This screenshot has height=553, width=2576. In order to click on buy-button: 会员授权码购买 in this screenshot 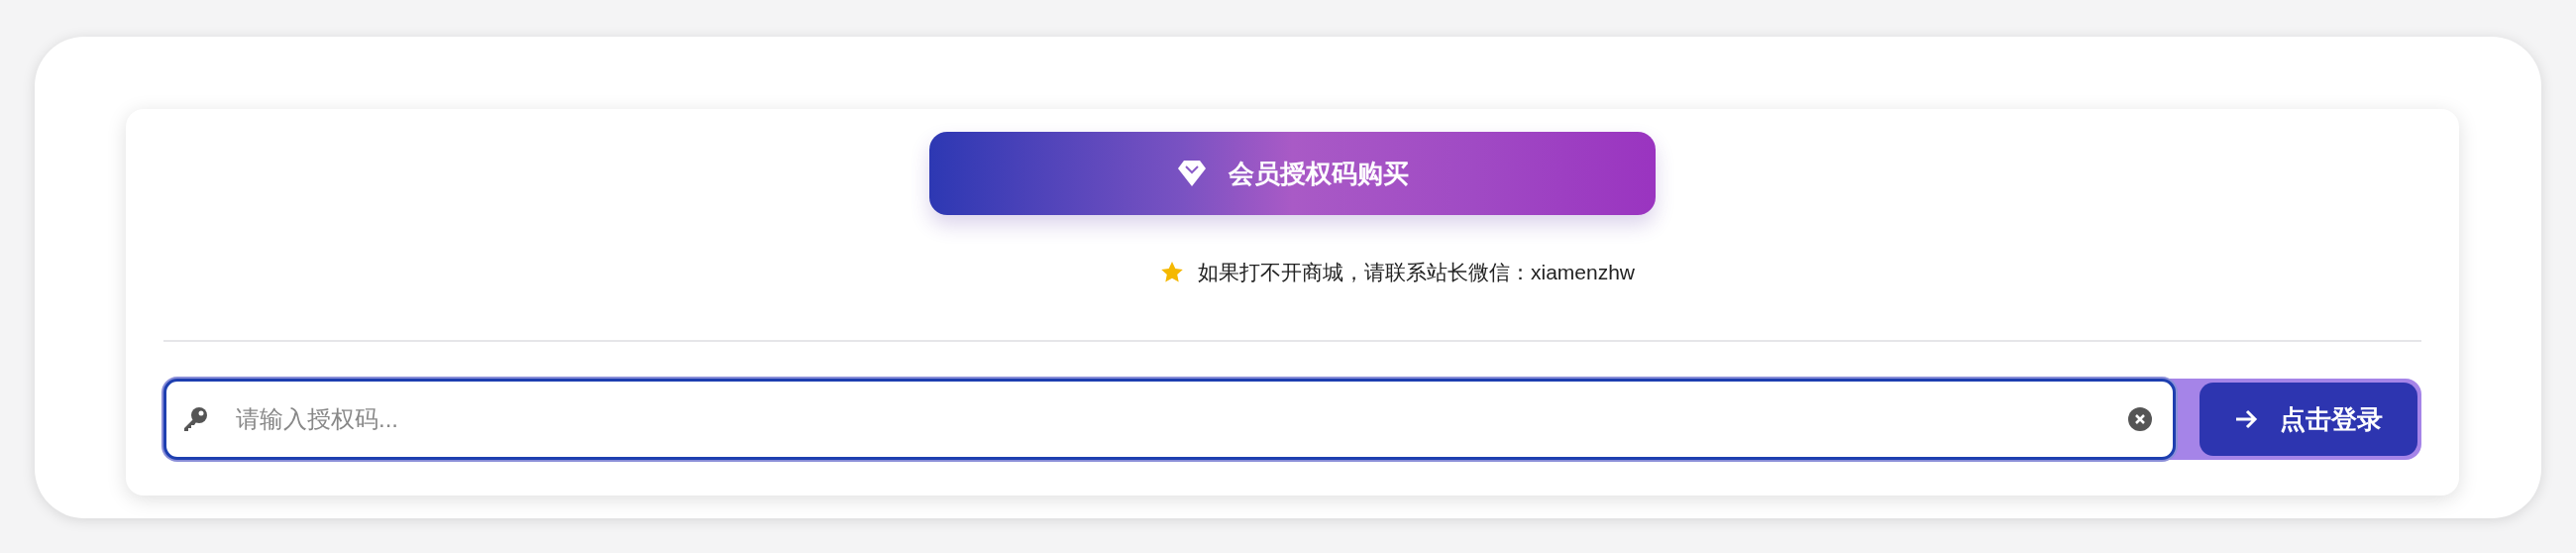, I will do `click(1292, 173)`.